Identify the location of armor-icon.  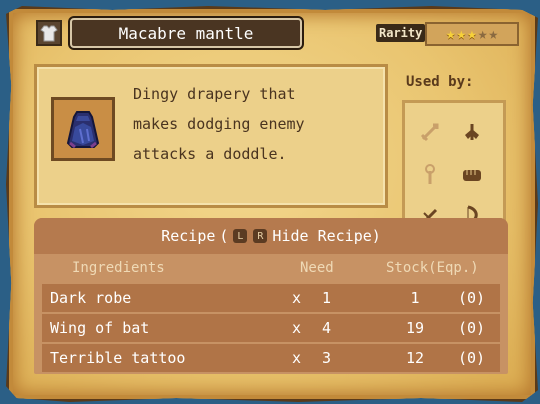
(49, 33).